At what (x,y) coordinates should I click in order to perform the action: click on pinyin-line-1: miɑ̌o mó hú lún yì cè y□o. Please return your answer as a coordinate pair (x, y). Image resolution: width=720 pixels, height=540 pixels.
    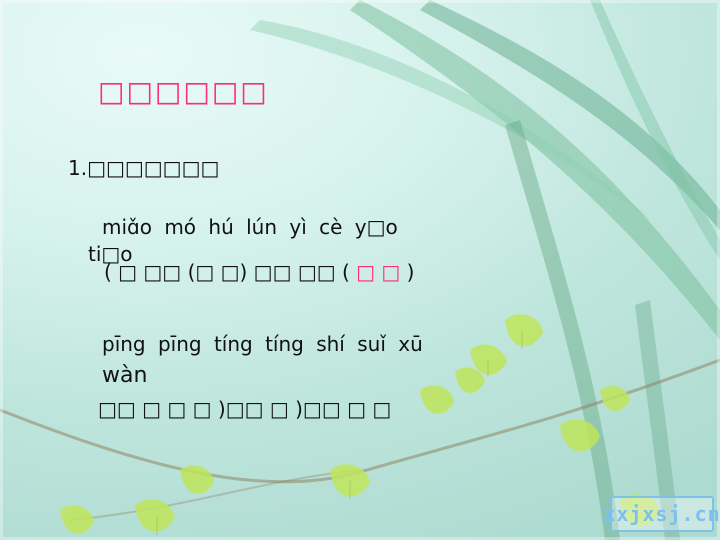
    Looking at the image, I should click on (250, 227).